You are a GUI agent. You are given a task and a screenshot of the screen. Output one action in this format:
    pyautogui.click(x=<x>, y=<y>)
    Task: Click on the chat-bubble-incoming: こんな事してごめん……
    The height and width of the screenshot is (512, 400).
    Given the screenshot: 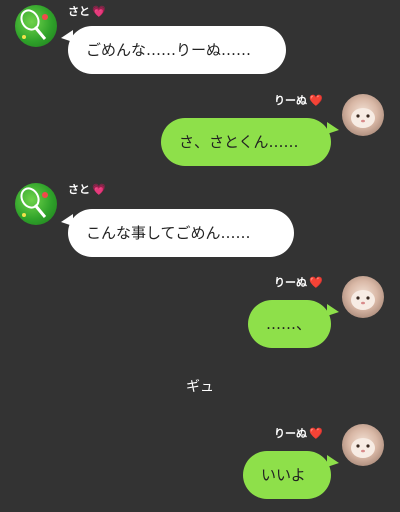 What is the action you would take?
    pyautogui.click(x=181, y=233)
    